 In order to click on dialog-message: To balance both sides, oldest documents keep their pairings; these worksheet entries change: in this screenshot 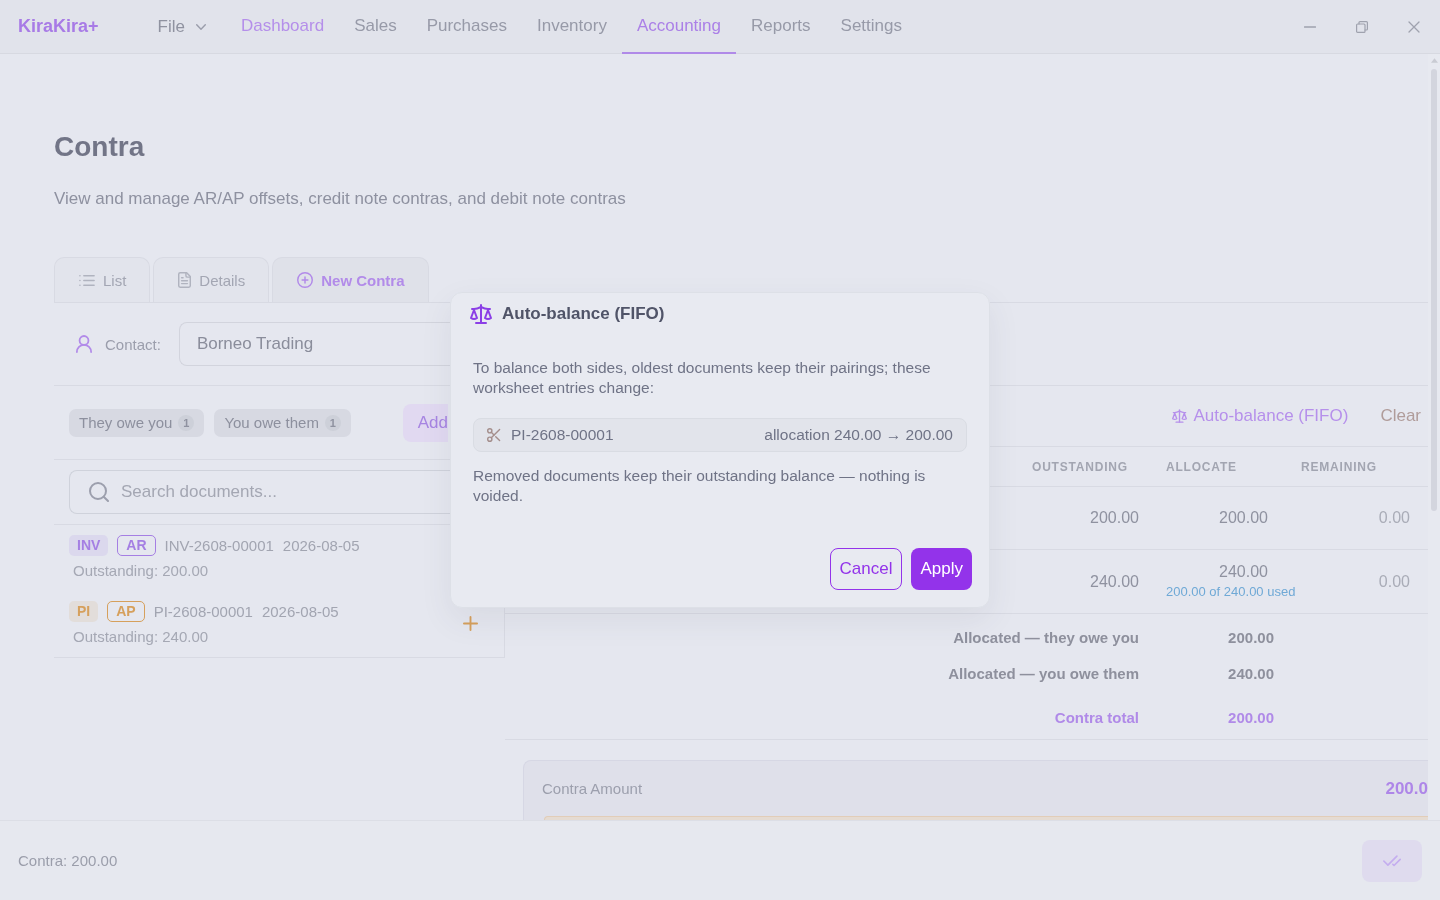, I will do `click(702, 378)`.